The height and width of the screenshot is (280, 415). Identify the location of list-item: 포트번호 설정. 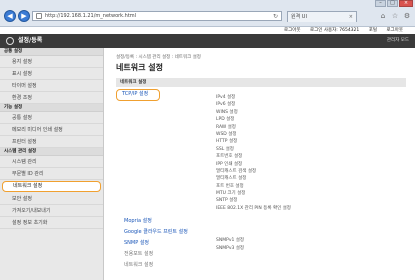
(229, 157).